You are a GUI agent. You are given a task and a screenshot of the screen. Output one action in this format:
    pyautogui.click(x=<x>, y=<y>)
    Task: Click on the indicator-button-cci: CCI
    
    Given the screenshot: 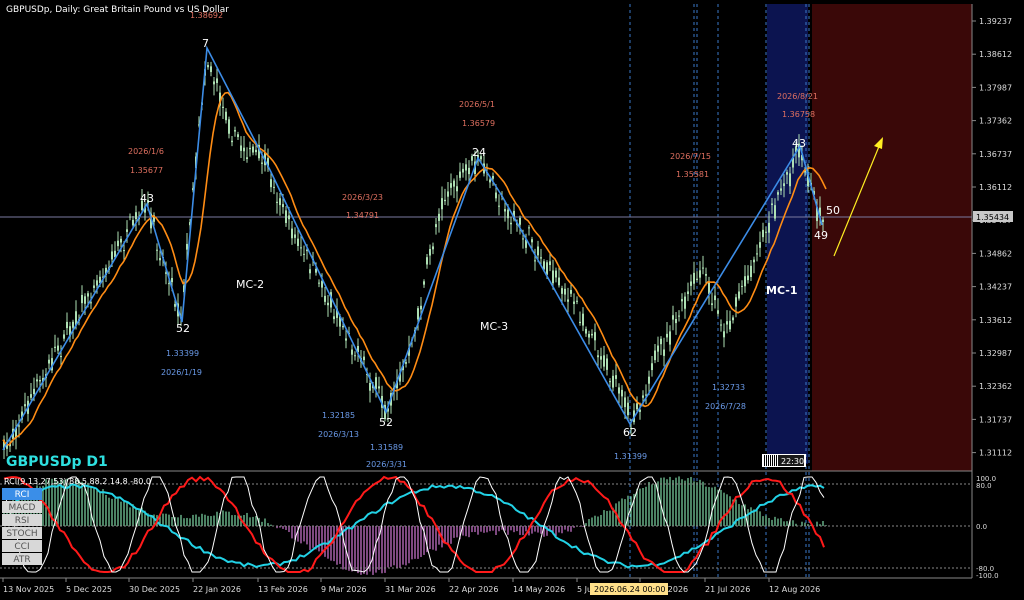 What is the action you would take?
    pyautogui.click(x=22, y=546)
    